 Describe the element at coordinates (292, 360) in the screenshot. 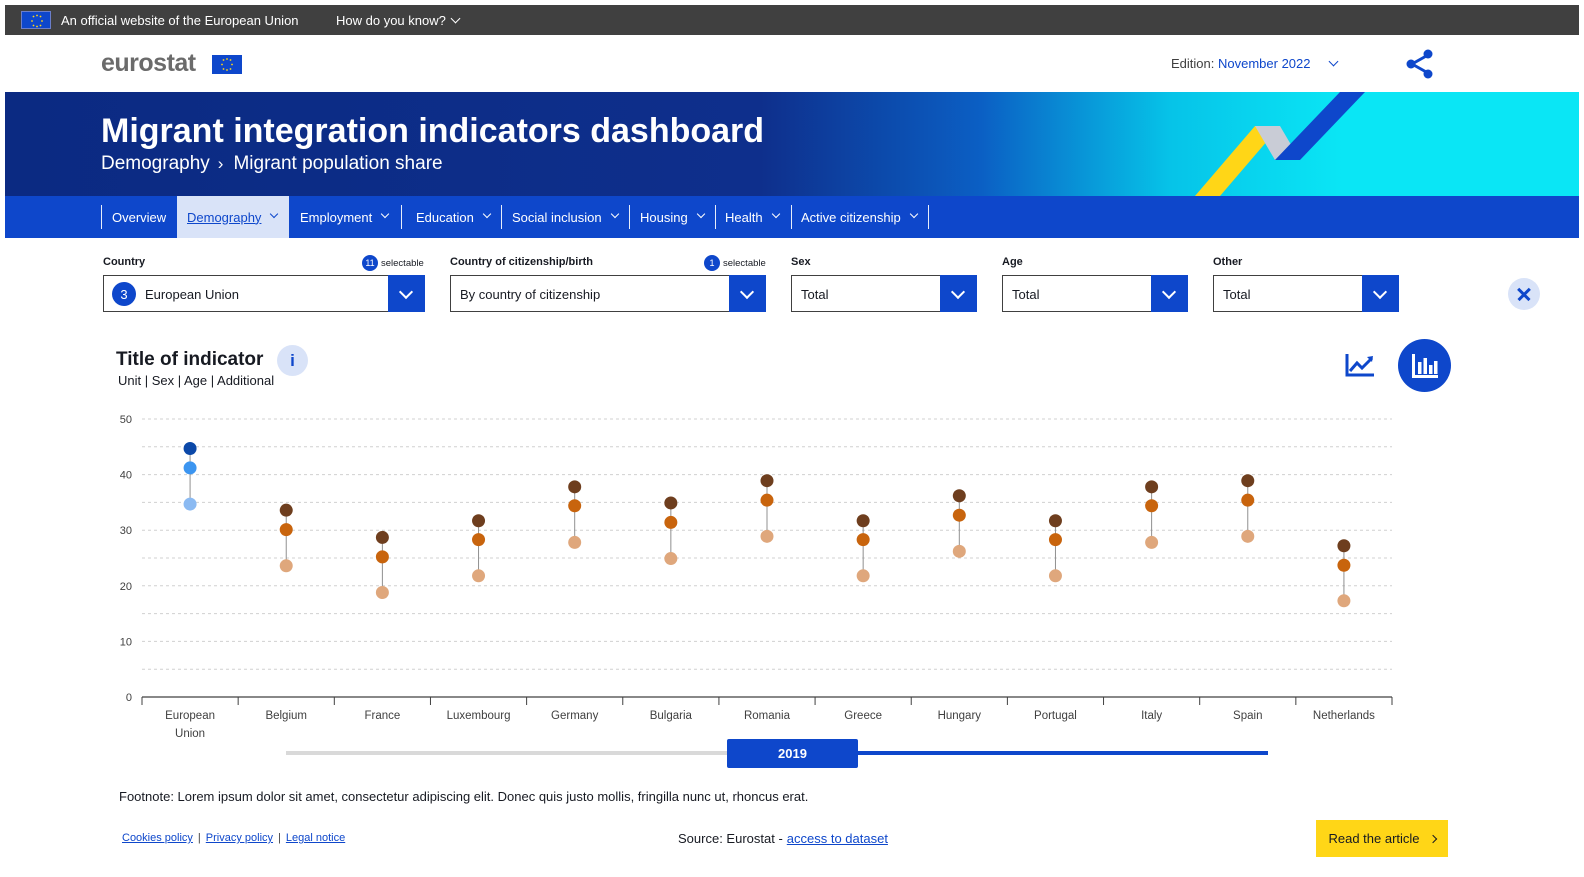

I see `info-icon-button: i` at that location.